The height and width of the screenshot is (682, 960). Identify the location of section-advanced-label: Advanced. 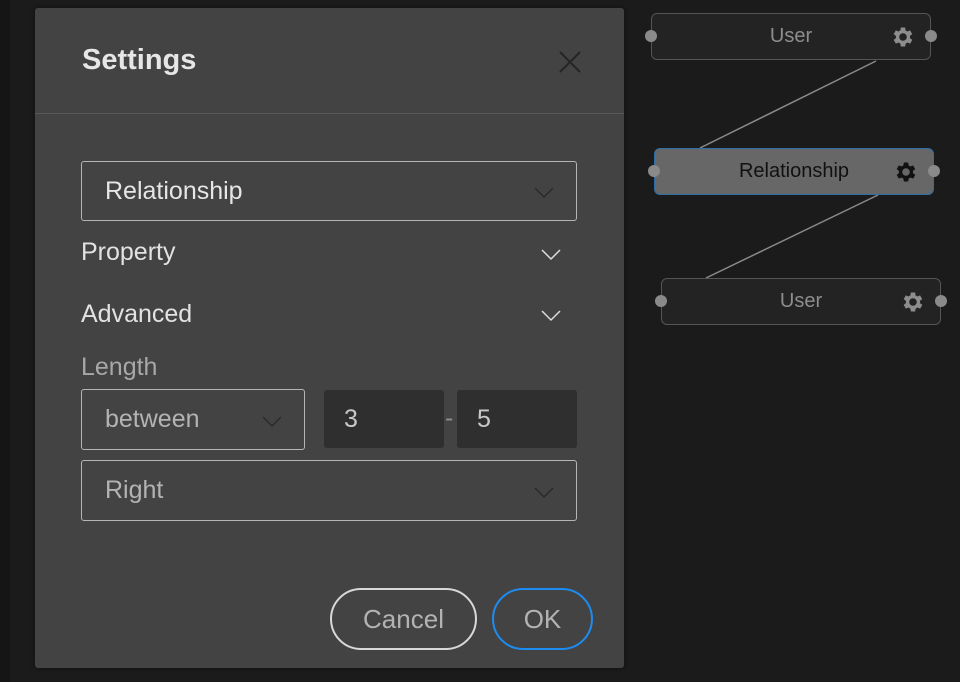
(137, 314).